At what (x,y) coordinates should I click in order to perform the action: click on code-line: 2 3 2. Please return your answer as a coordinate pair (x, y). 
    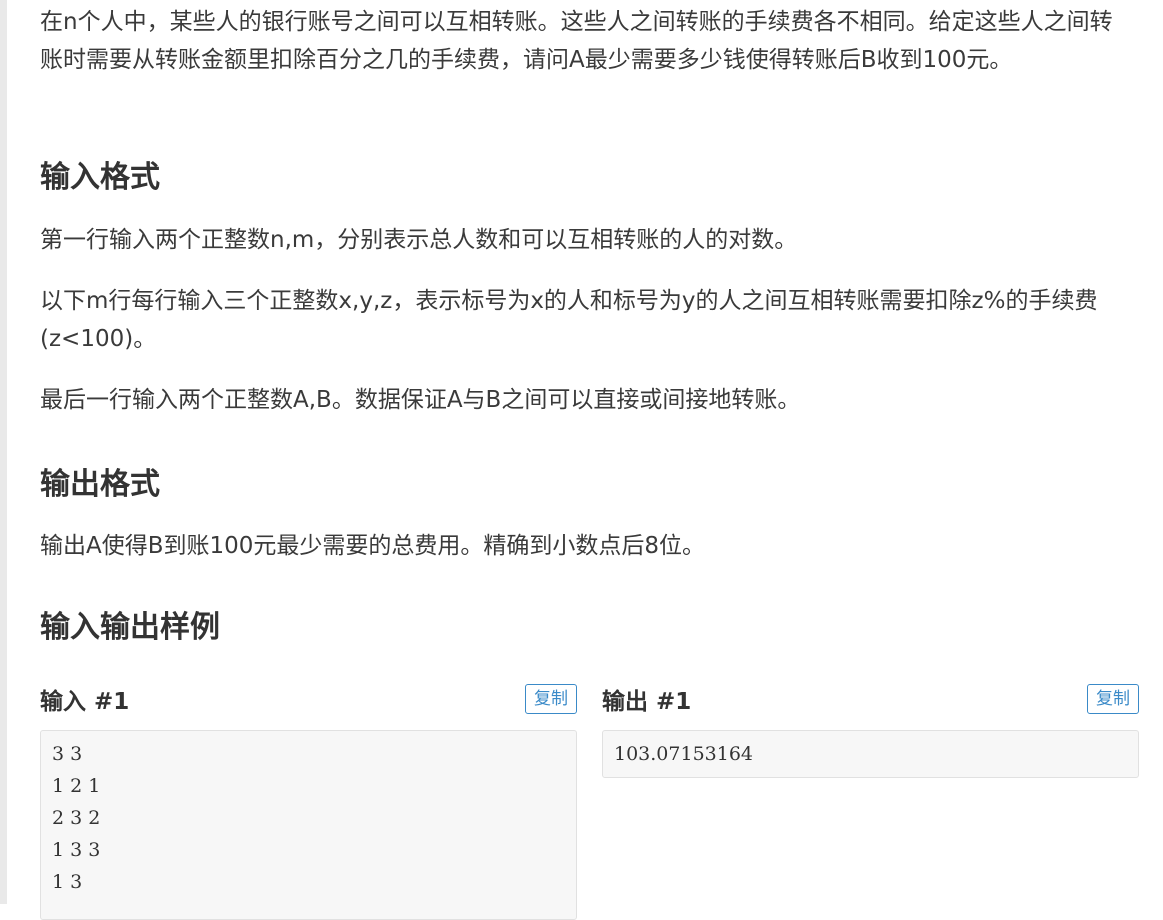
    Looking at the image, I should click on (76, 818).